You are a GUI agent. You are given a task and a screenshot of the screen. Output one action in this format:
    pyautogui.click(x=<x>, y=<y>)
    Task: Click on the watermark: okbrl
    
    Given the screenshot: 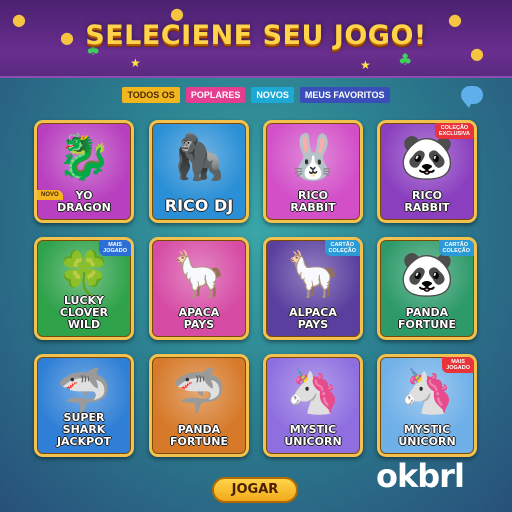 What is the action you would take?
    pyautogui.click(x=420, y=476)
    